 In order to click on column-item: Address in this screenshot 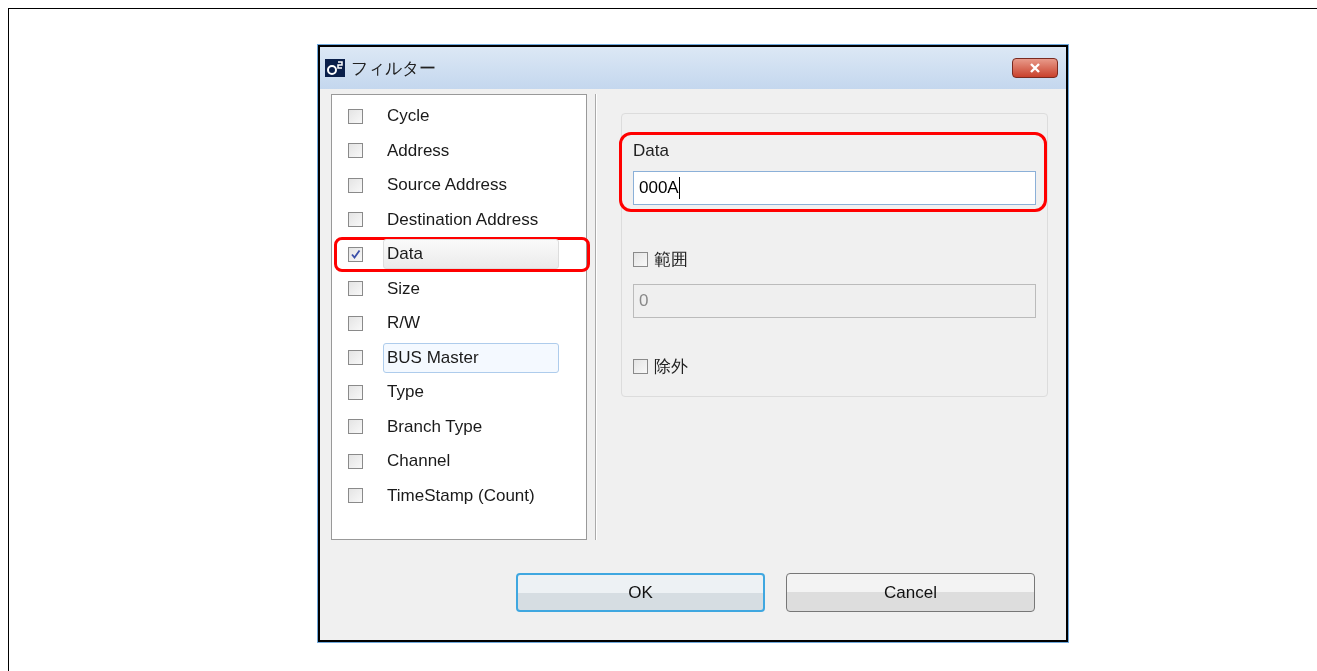, I will do `click(471, 150)`.